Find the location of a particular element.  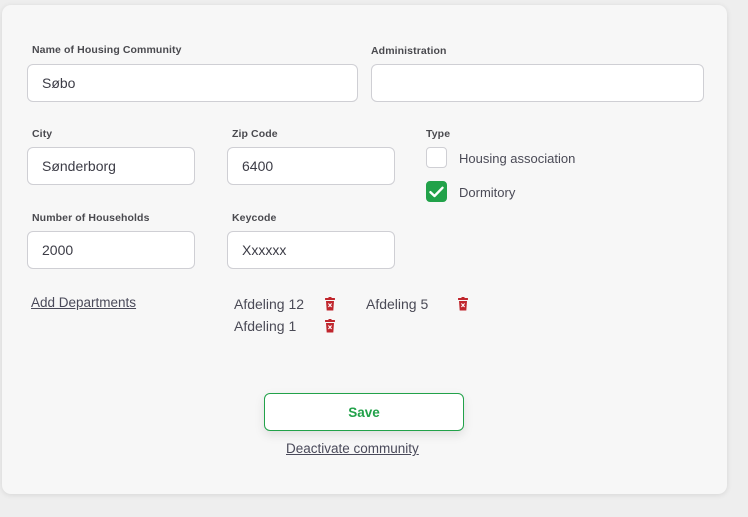

zip-code-input is located at coordinates (311, 166).